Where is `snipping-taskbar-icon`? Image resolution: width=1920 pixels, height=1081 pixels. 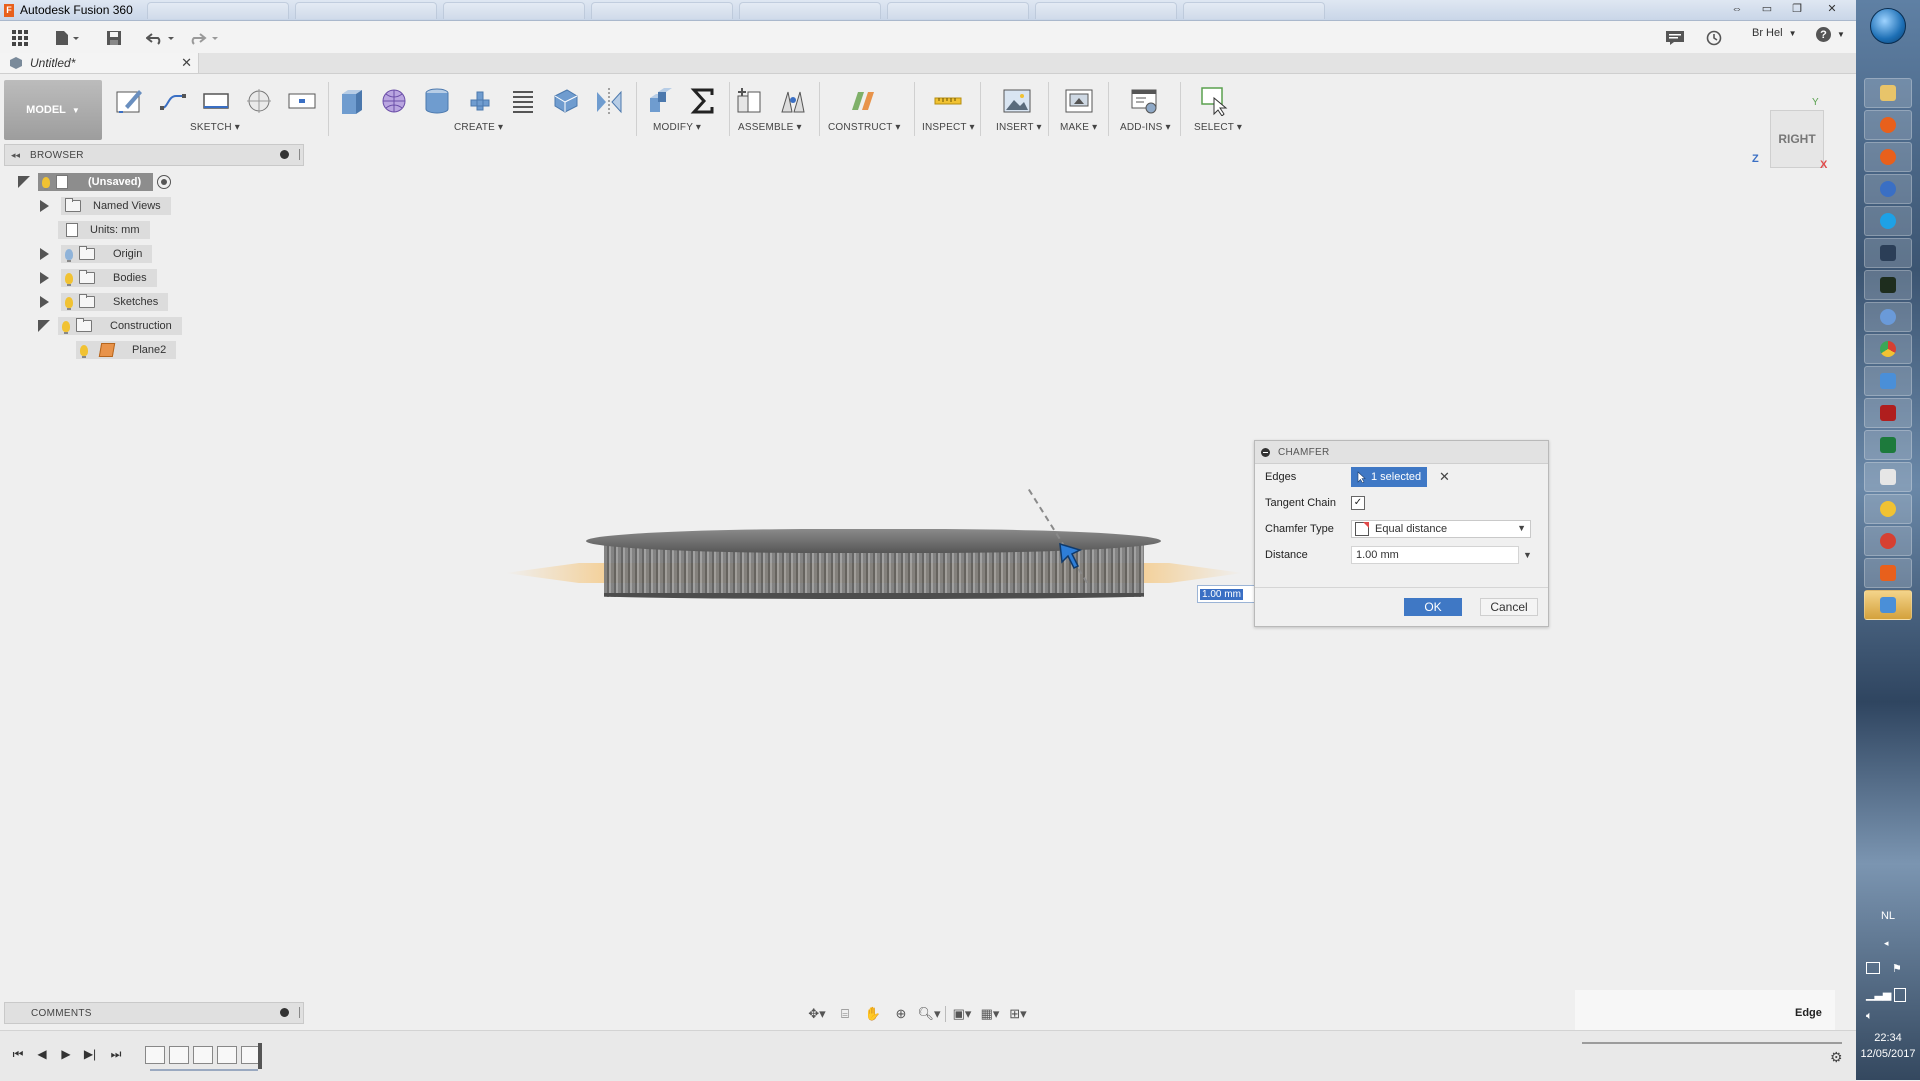 snipping-taskbar-icon is located at coordinates (1888, 541).